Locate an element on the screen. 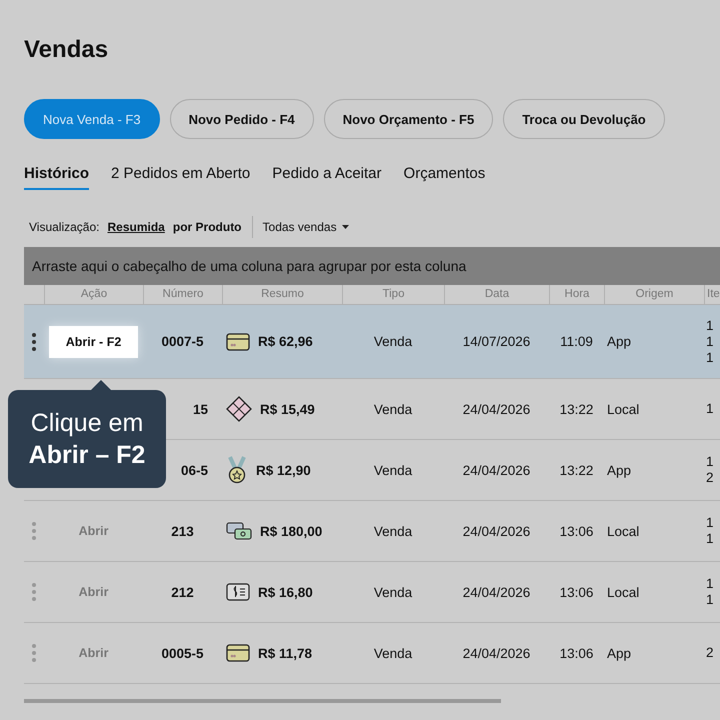 The width and height of the screenshot is (720, 720). table-cell: R$ 11,78 is located at coordinates (285, 653).